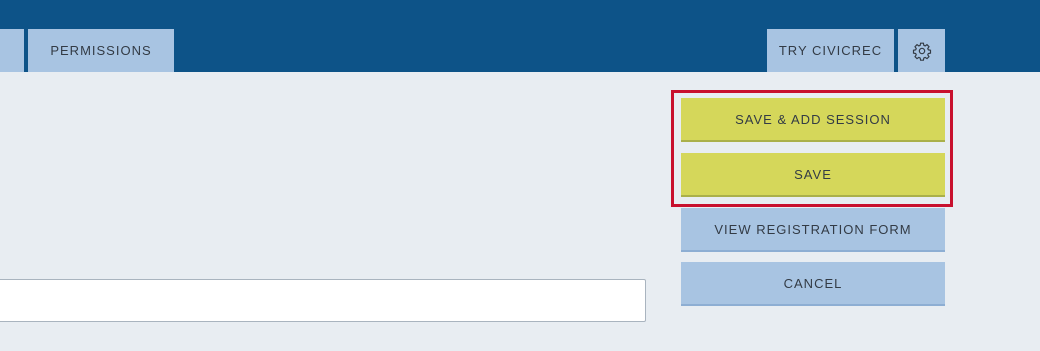  I want to click on cancel-label: CANCEL, so click(813, 283).